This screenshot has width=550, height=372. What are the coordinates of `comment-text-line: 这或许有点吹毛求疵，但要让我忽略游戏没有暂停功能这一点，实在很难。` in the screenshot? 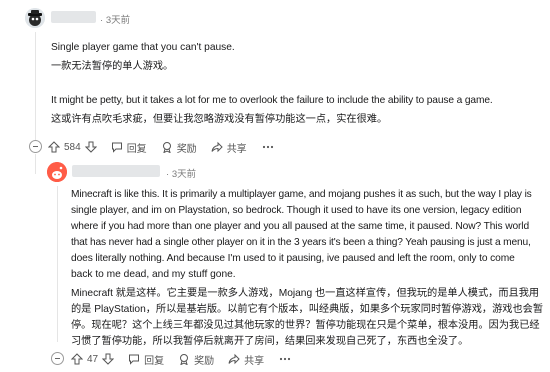 It's located at (219, 119).